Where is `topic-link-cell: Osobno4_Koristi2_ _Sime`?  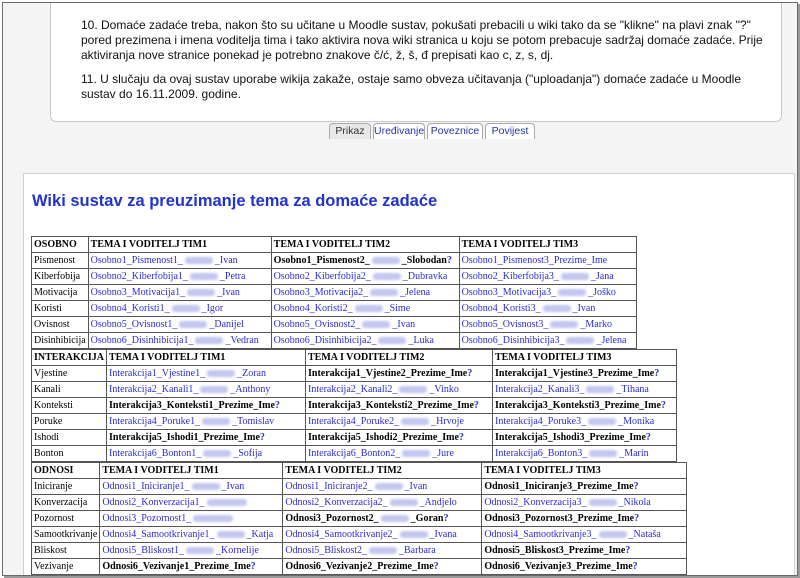
topic-link-cell: Osobno4_Koristi2_ _Sime is located at coordinates (365, 308).